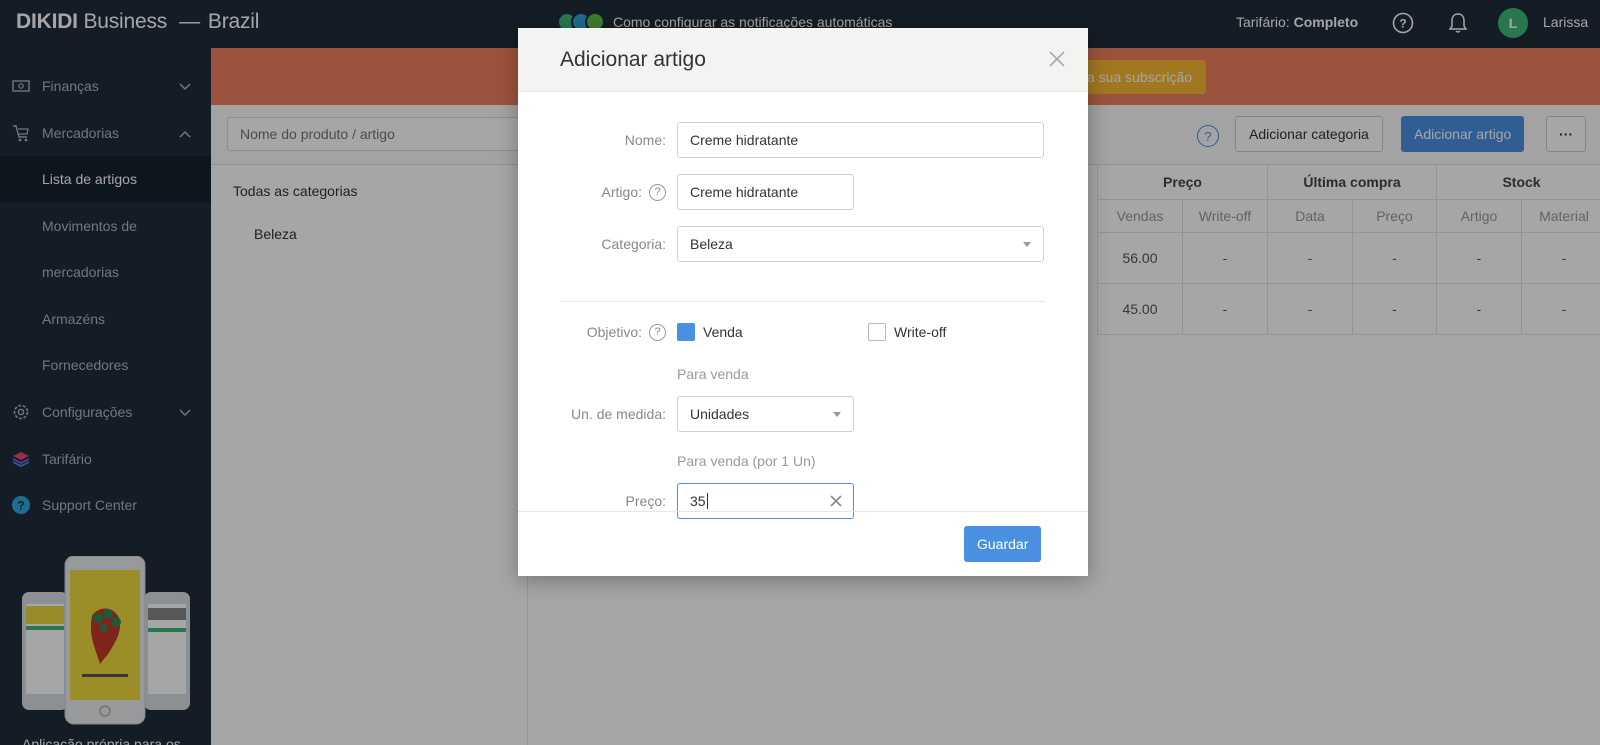 This screenshot has width=1600, height=745. What do you see at coordinates (645, 501) in the screenshot?
I see `price-label-text: Preço:` at bounding box center [645, 501].